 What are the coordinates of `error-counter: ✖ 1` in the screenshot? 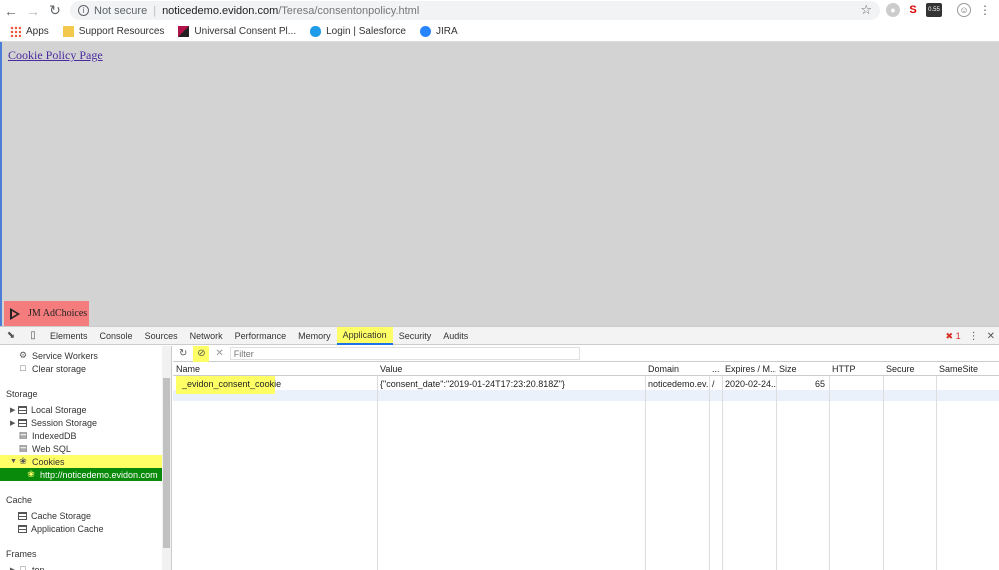 It's located at (953, 336).